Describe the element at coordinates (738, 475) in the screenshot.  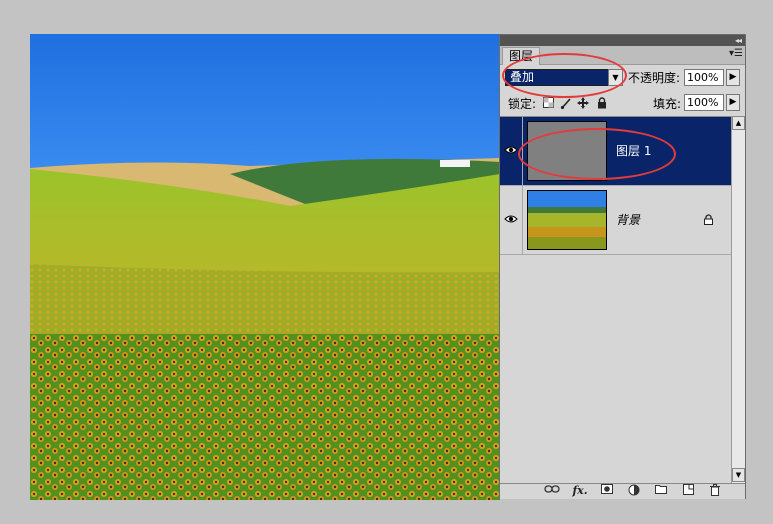
I see `scroll-down-button: ▼` at that location.